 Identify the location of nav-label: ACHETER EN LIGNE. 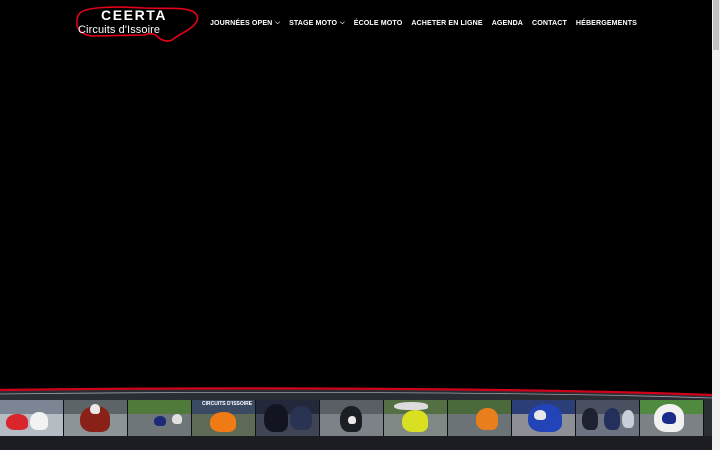
(447, 23).